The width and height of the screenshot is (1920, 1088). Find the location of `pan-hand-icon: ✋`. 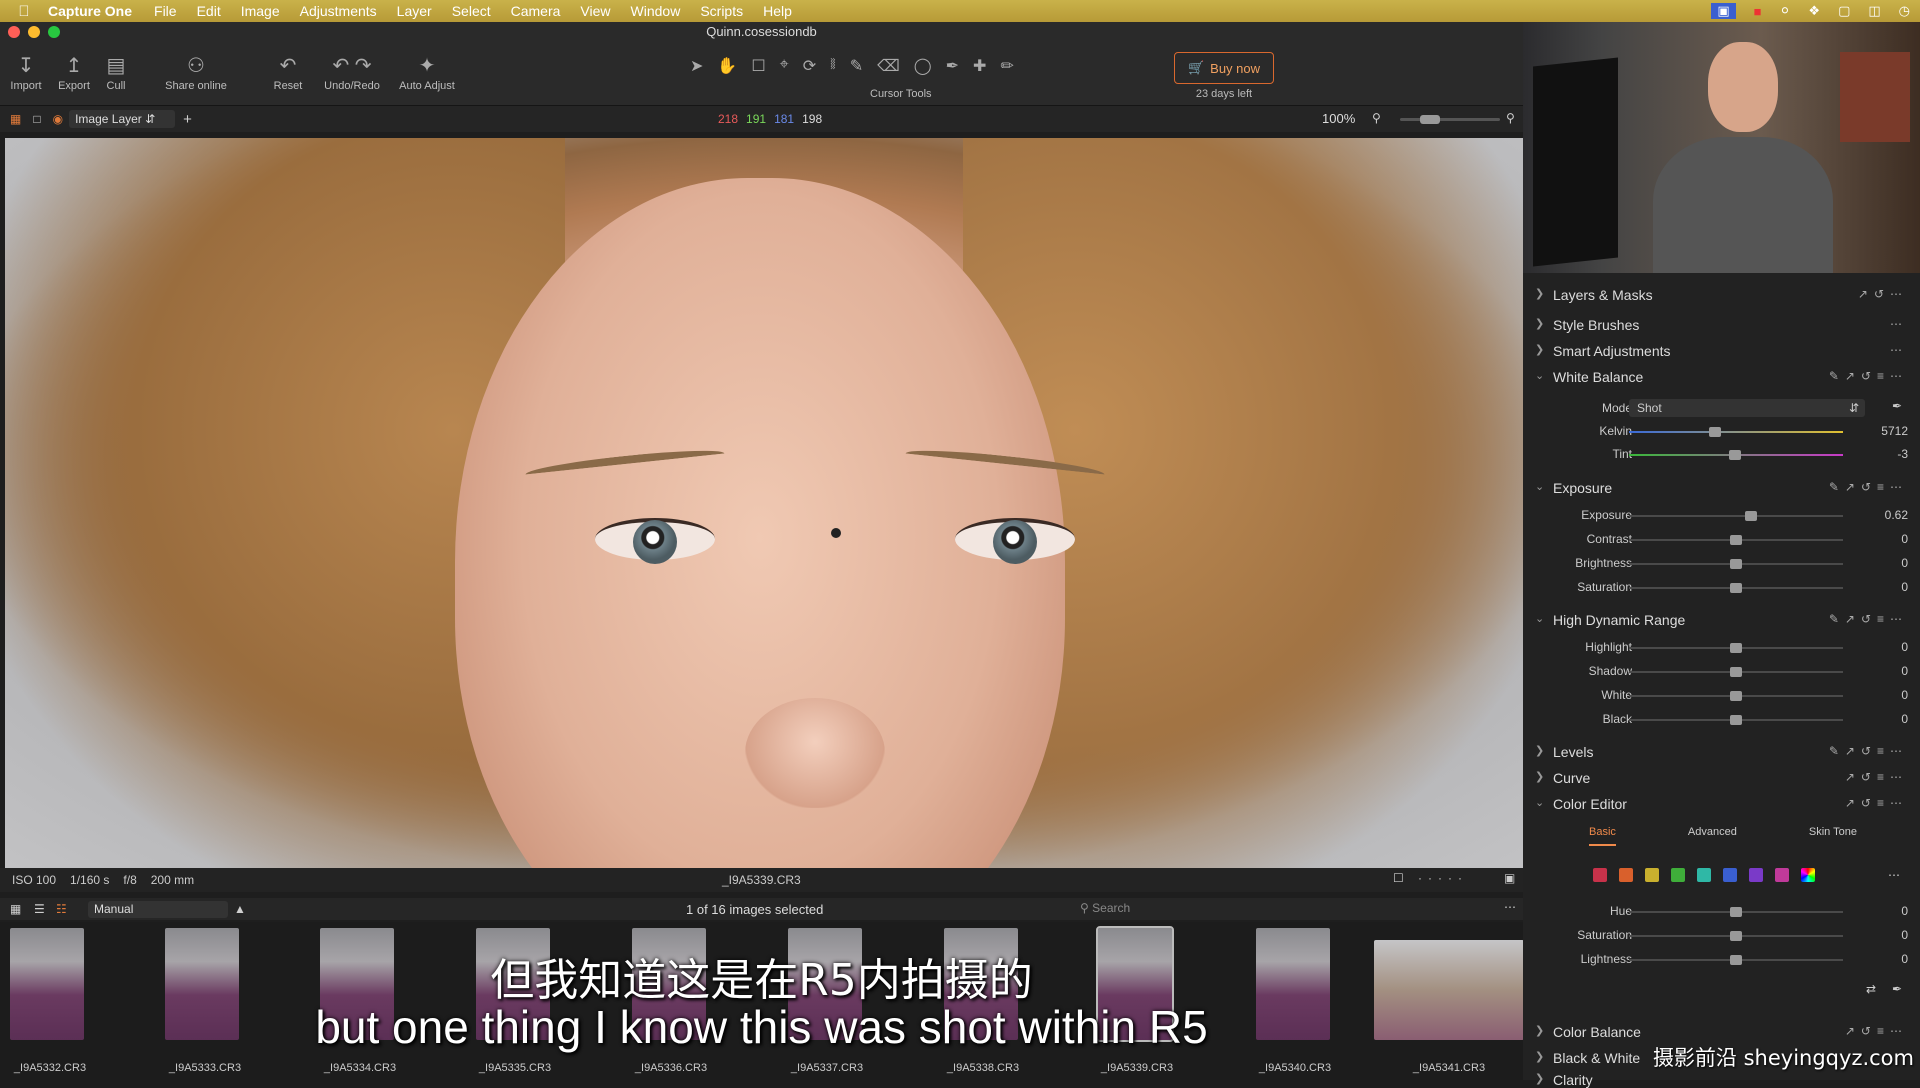

pan-hand-icon: ✋ is located at coordinates (727, 66).